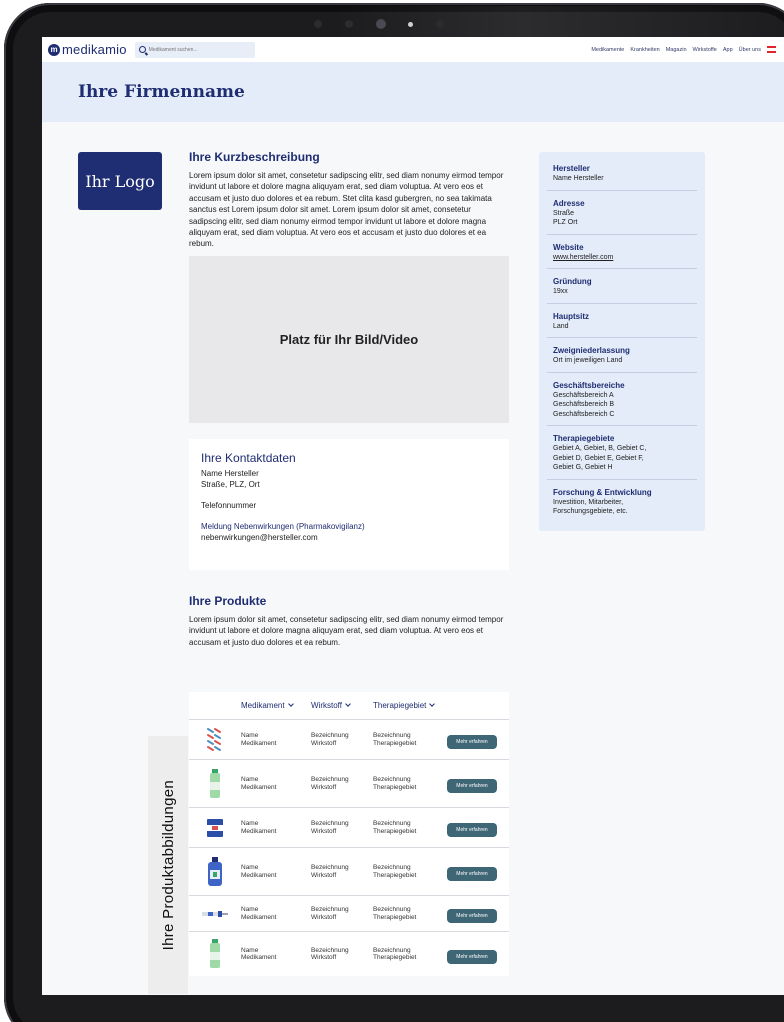 The width and height of the screenshot is (784, 1022). What do you see at coordinates (750, 50) in the screenshot?
I see `nav-link-ueber-uns: Über uns` at bounding box center [750, 50].